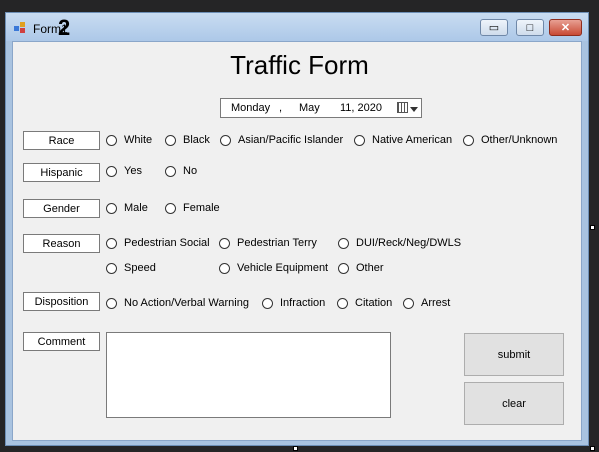 Image resolution: width=599 pixels, height=452 pixels. I want to click on radio-race-asian: Asian/Pacific Islander, so click(281, 140).